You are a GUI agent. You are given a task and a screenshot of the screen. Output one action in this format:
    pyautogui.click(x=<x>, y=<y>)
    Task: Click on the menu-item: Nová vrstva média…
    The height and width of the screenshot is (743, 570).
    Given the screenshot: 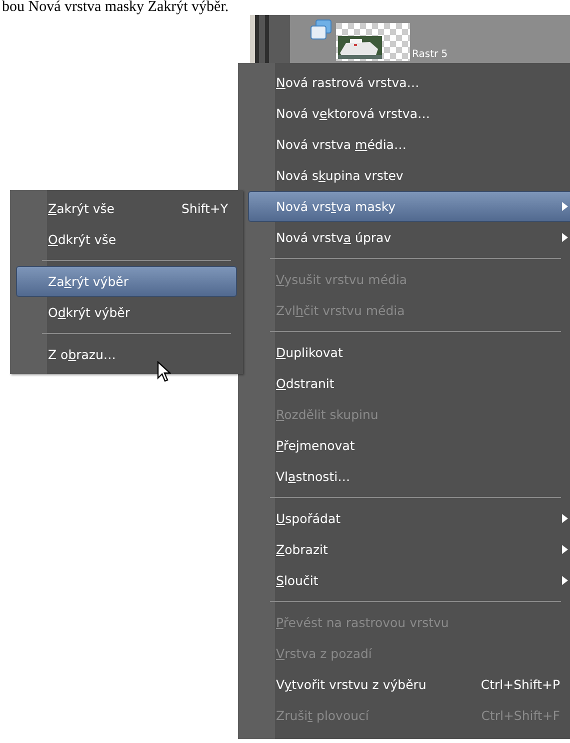 What is the action you would take?
    pyautogui.click(x=409, y=144)
    